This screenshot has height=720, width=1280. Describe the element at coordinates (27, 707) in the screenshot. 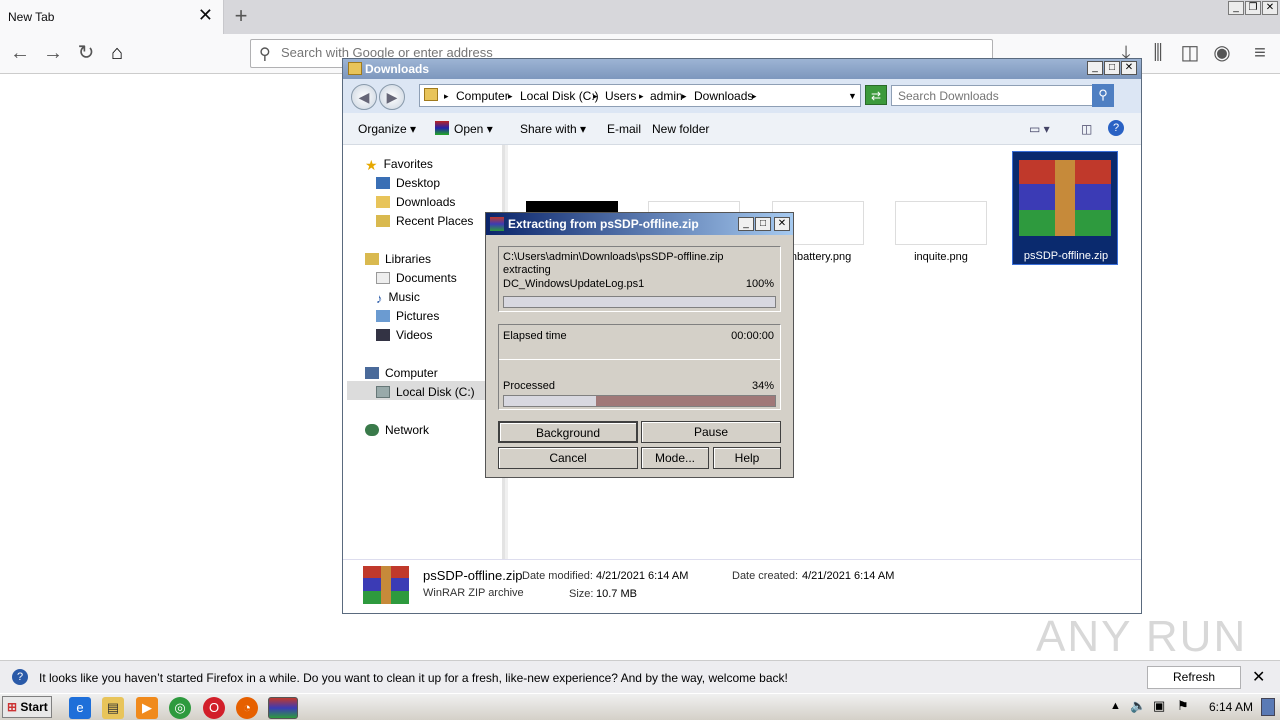

I see `start-button: ⊞ Start` at that location.